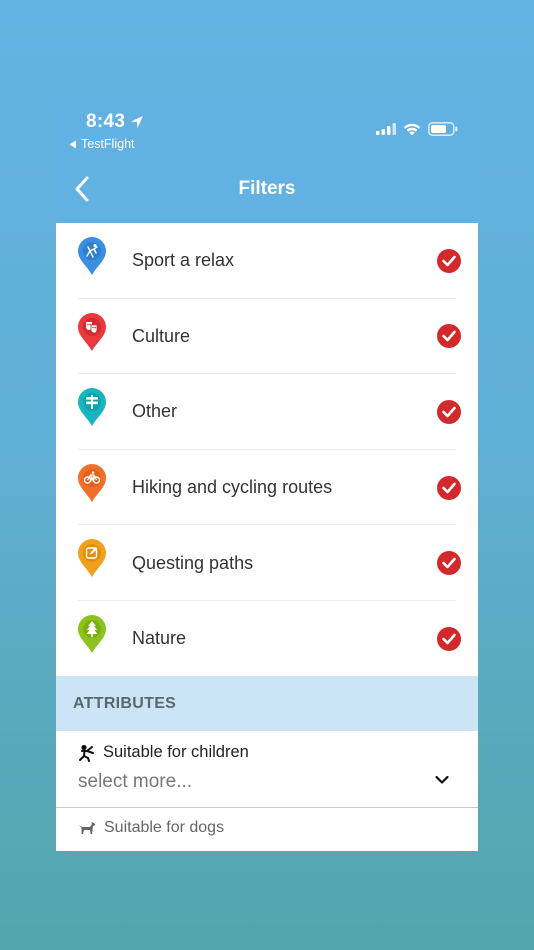 This screenshot has height=950, width=534. I want to click on dogs-attribute-label: Suitable for dogs, so click(164, 827).